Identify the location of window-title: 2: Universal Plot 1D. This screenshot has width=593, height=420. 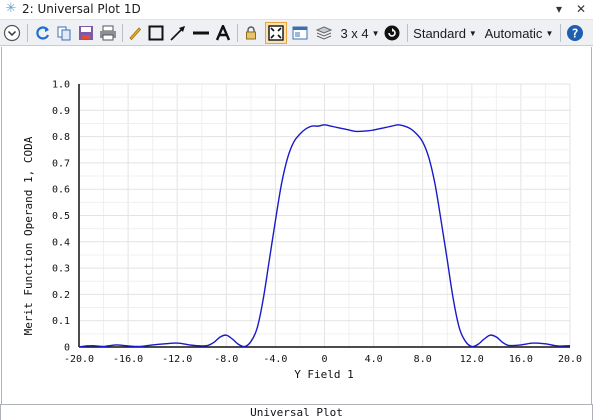
(81, 9).